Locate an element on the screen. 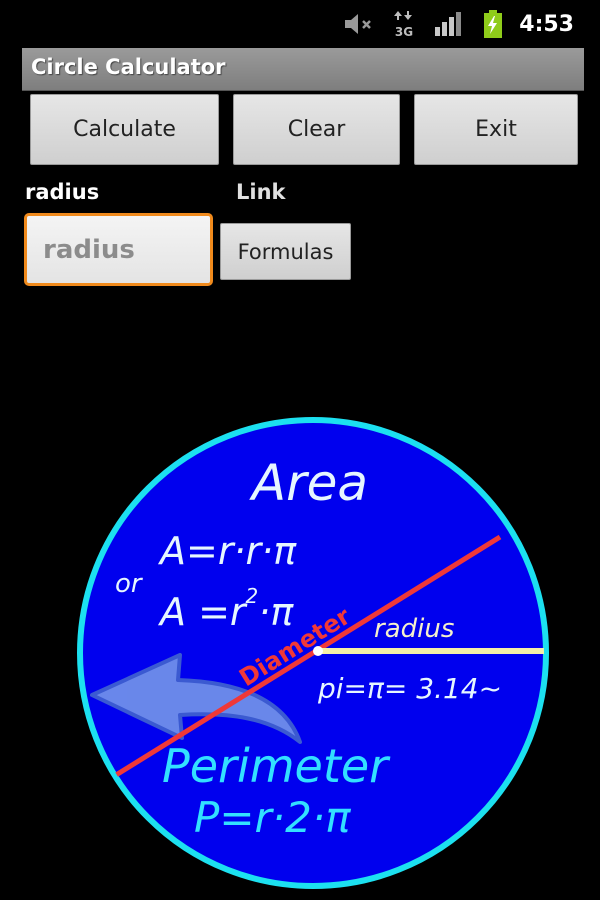  signal-strength-icon is located at coordinates (449, 24).